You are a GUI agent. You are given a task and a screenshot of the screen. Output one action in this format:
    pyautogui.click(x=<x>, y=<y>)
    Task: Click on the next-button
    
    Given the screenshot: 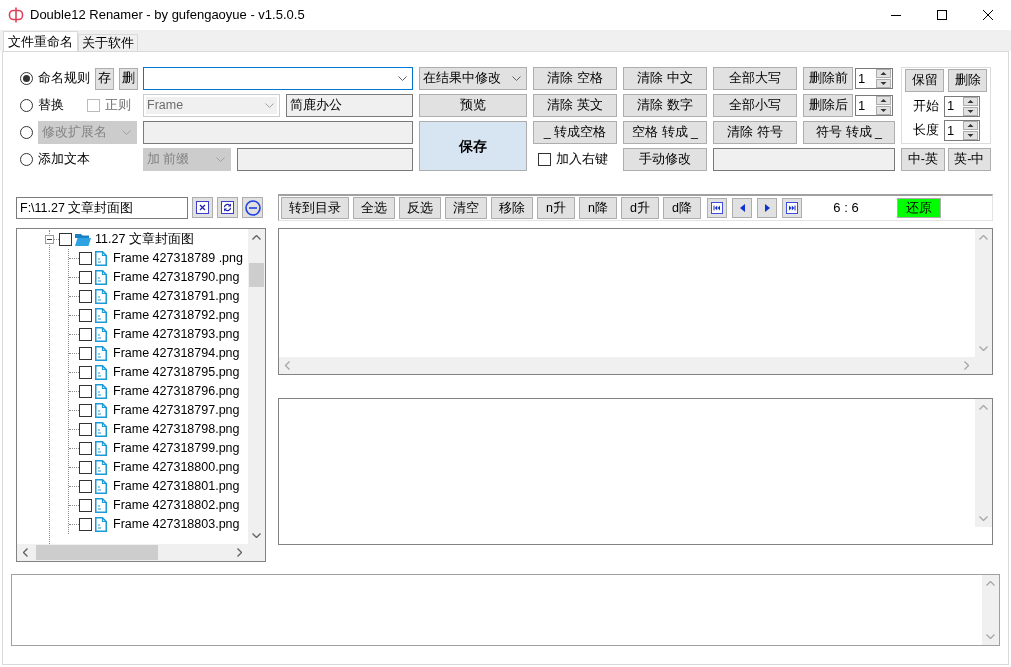 What is the action you would take?
    pyautogui.click(x=767, y=208)
    